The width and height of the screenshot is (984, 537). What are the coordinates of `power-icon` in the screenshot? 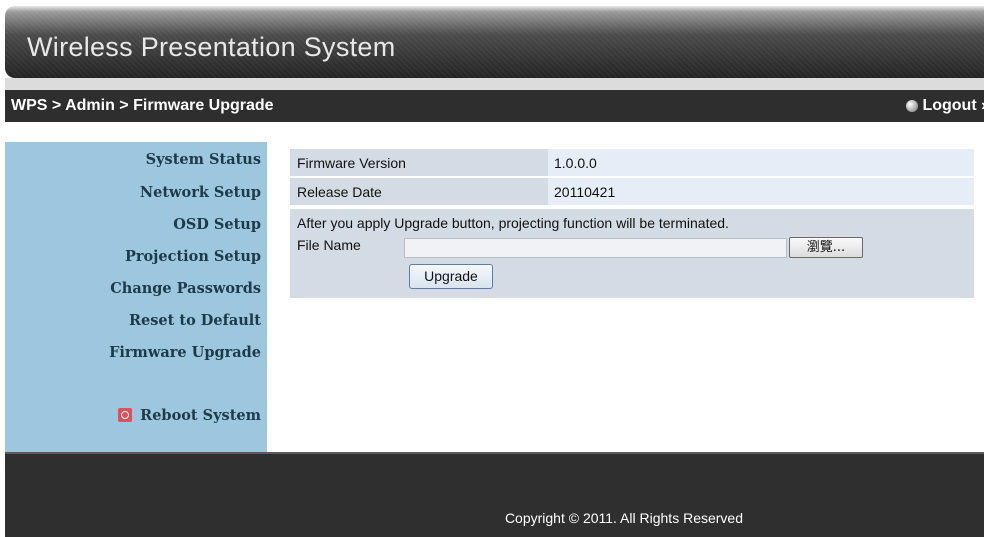 It's located at (125, 415).